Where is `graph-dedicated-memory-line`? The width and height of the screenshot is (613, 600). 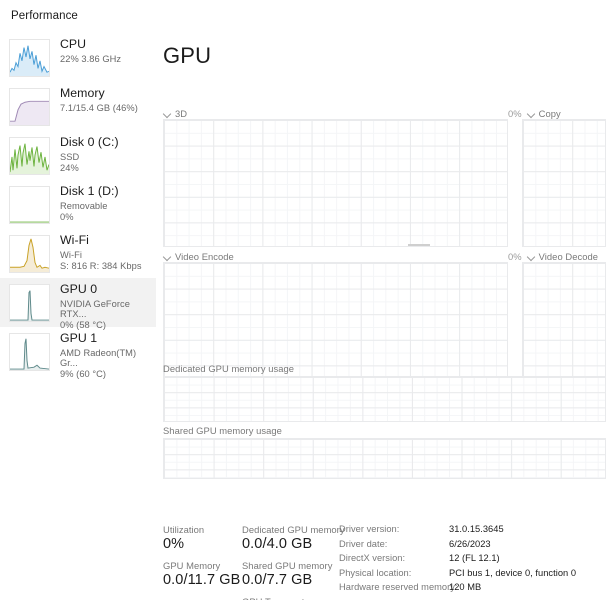 graph-dedicated-memory-line is located at coordinates (384, 420).